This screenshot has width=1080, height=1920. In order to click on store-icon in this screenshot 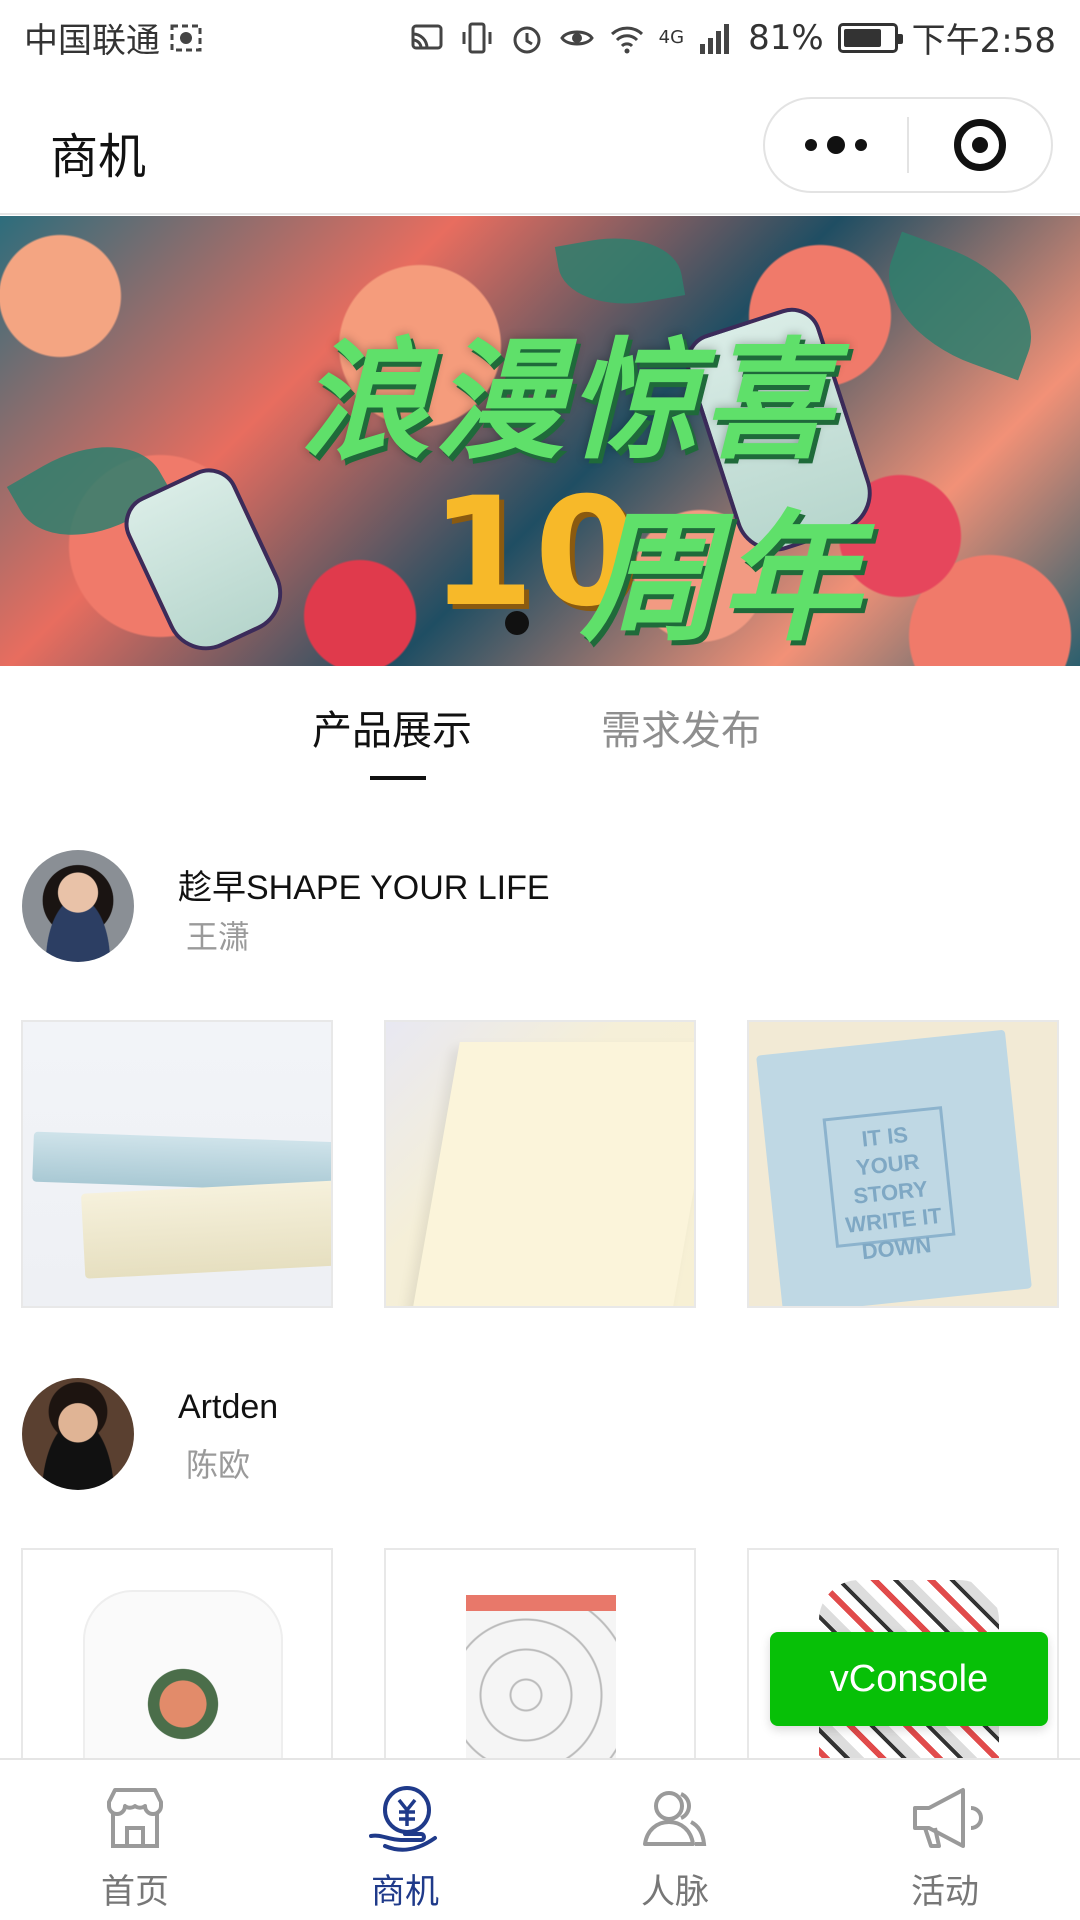, I will do `click(135, 1818)`.